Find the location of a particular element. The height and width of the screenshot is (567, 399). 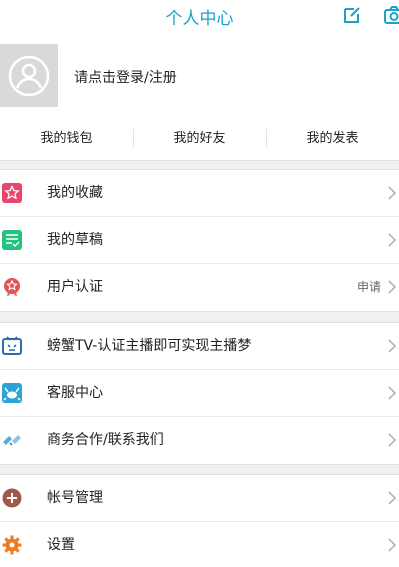

business-label: 商务合作/联系我们 is located at coordinates (105, 440).